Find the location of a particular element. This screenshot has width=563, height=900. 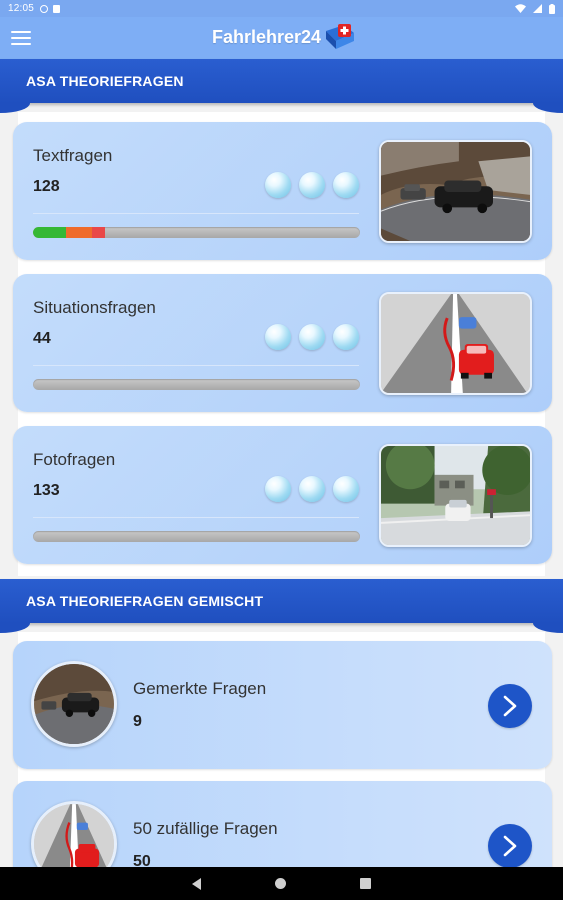

situation-diagram is located at coordinates (455, 343).